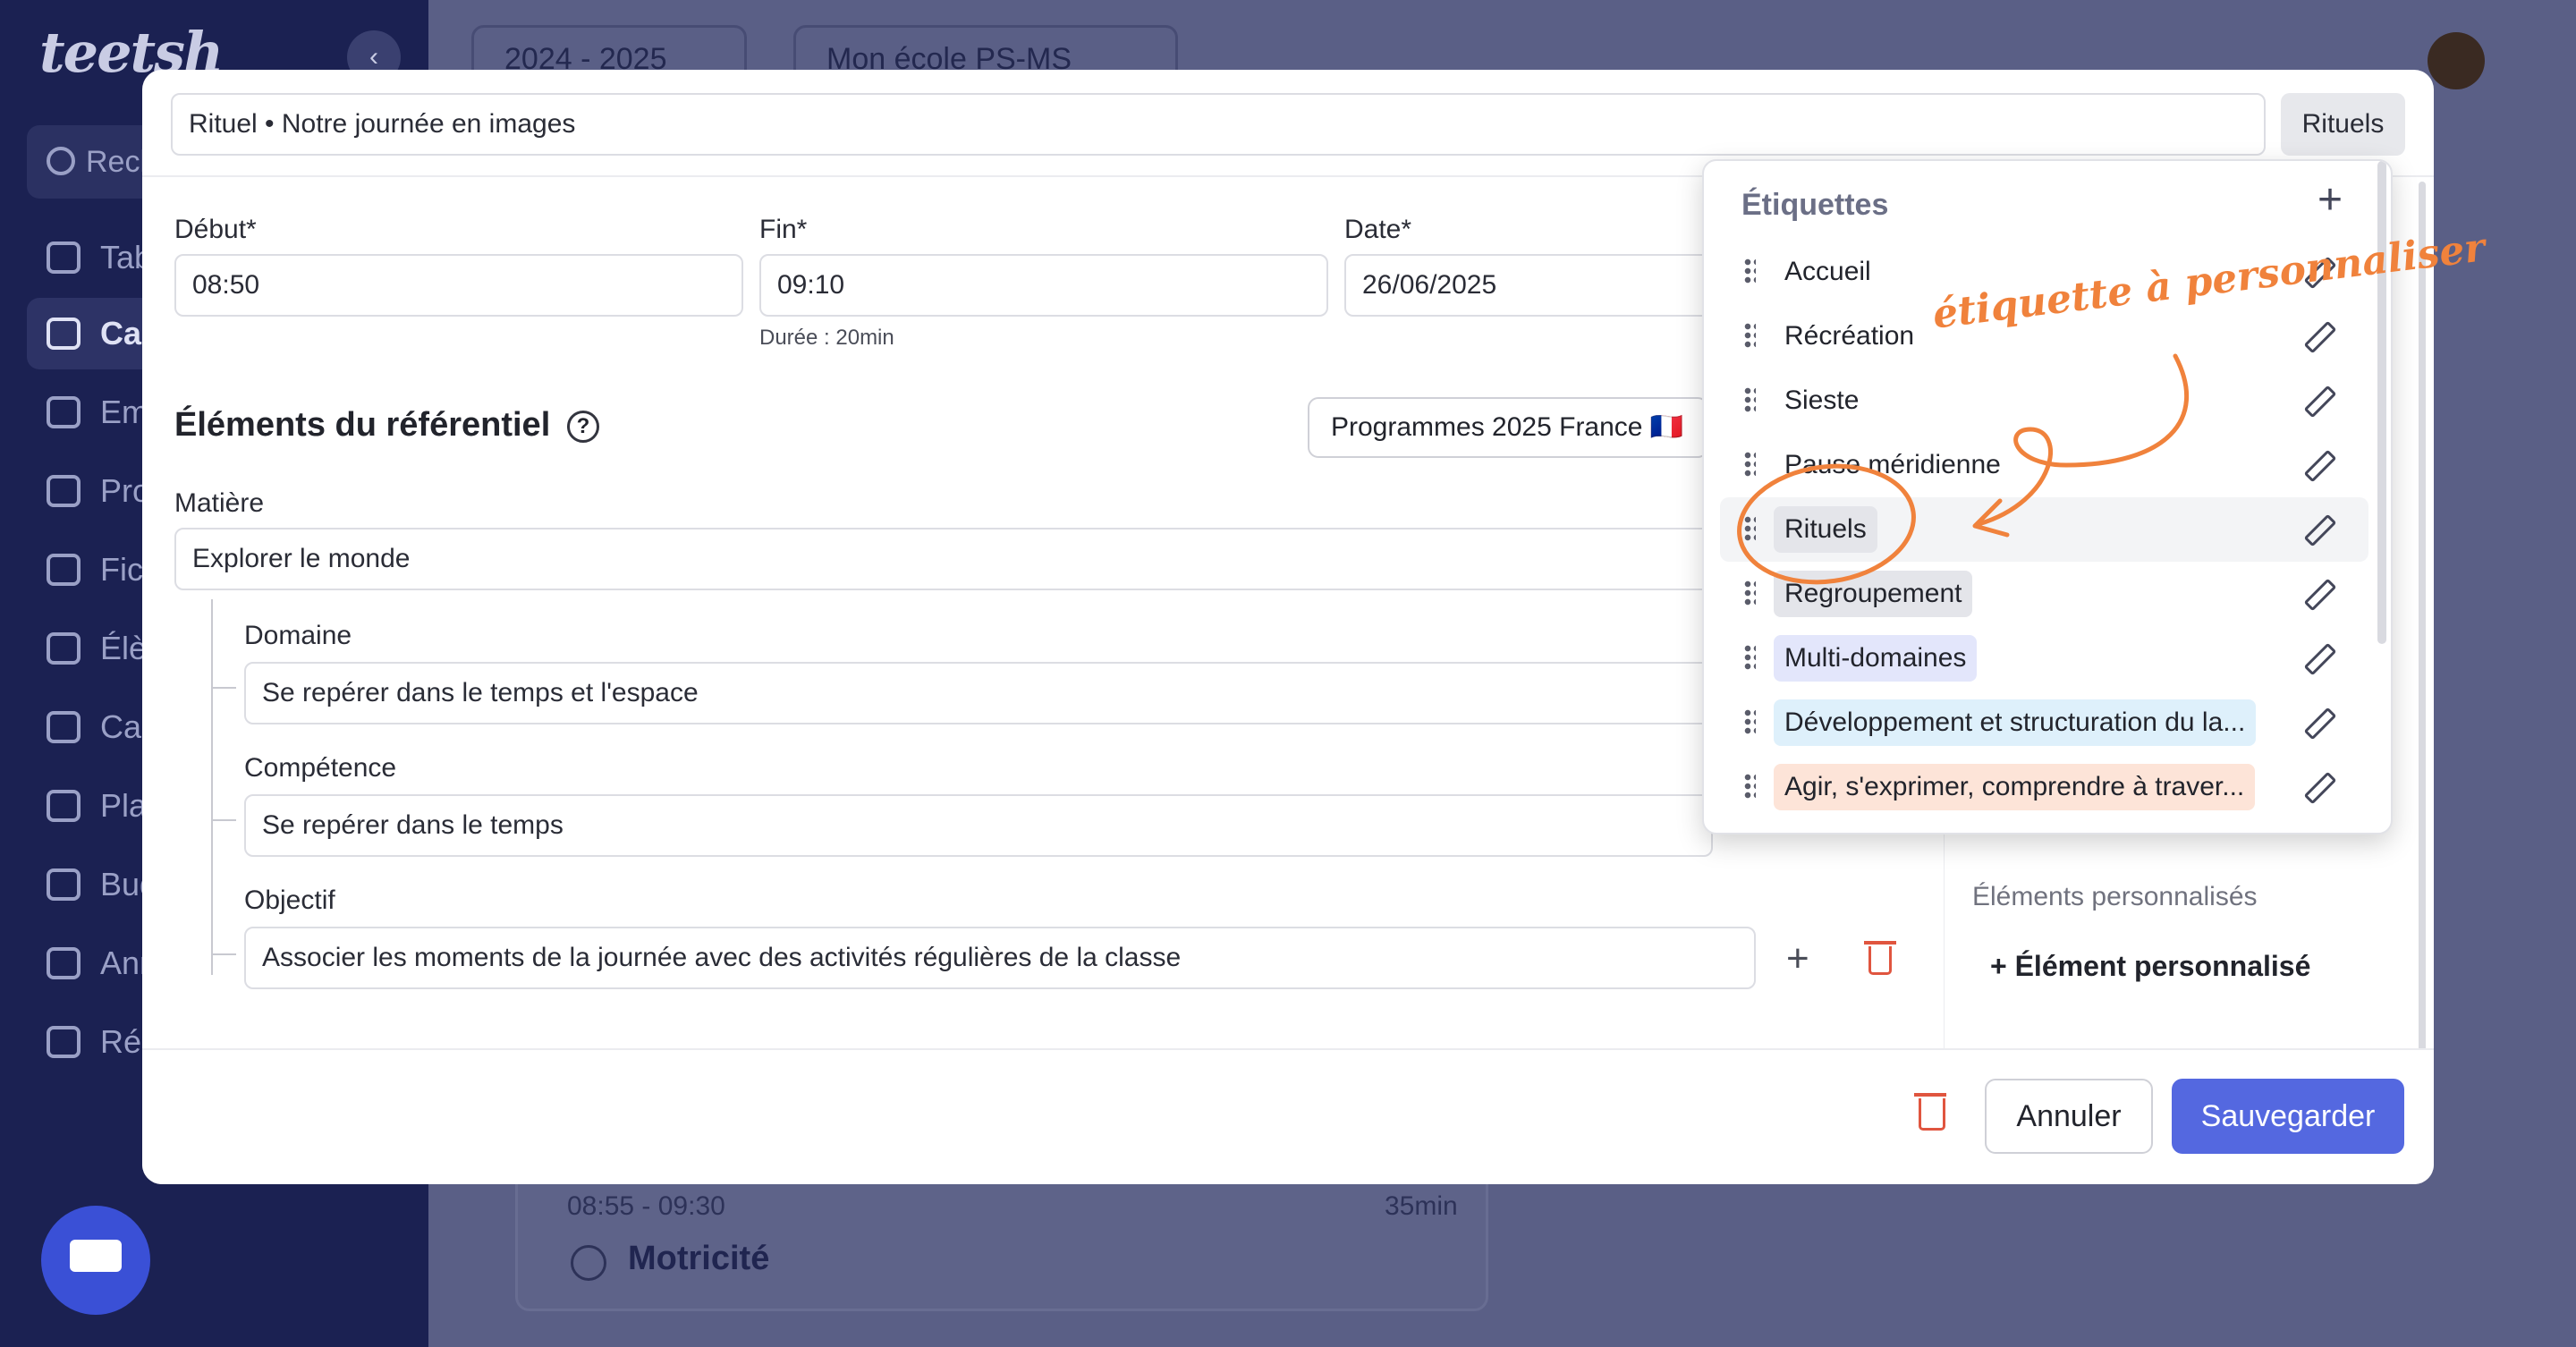  I want to click on tree-line, so click(212, 787).